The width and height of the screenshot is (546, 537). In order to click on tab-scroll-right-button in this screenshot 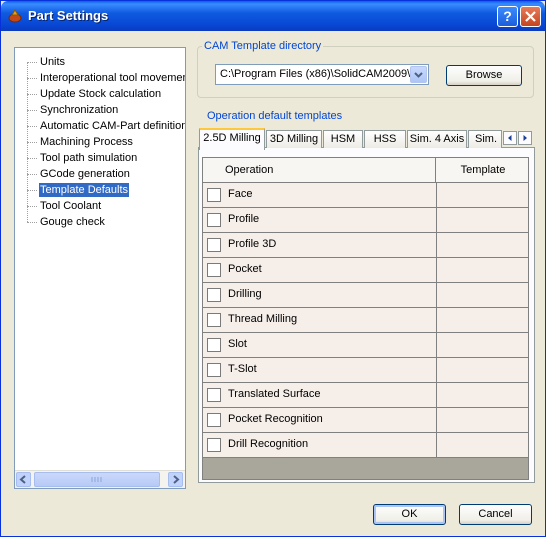, I will do `click(525, 138)`.